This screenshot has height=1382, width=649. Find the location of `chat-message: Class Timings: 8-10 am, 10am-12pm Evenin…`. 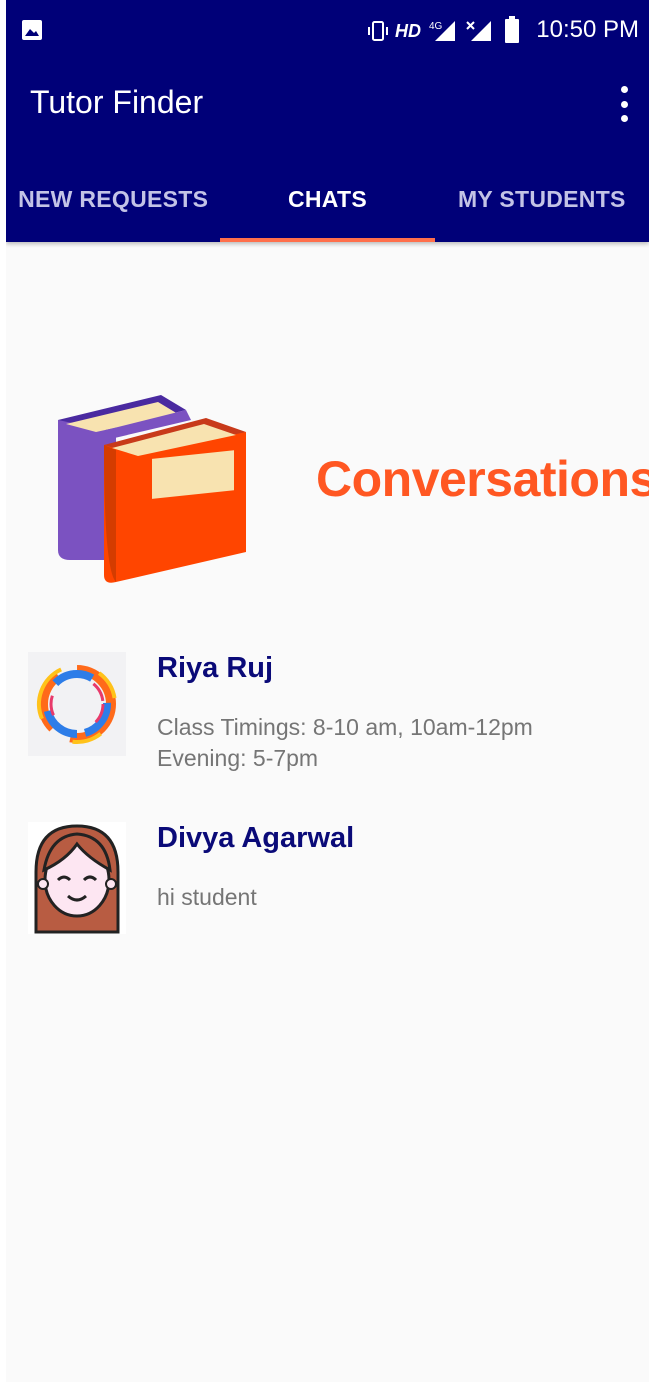

chat-message: Class Timings: 8-10 am, 10am-12pm Evenin… is located at coordinates (345, 742).